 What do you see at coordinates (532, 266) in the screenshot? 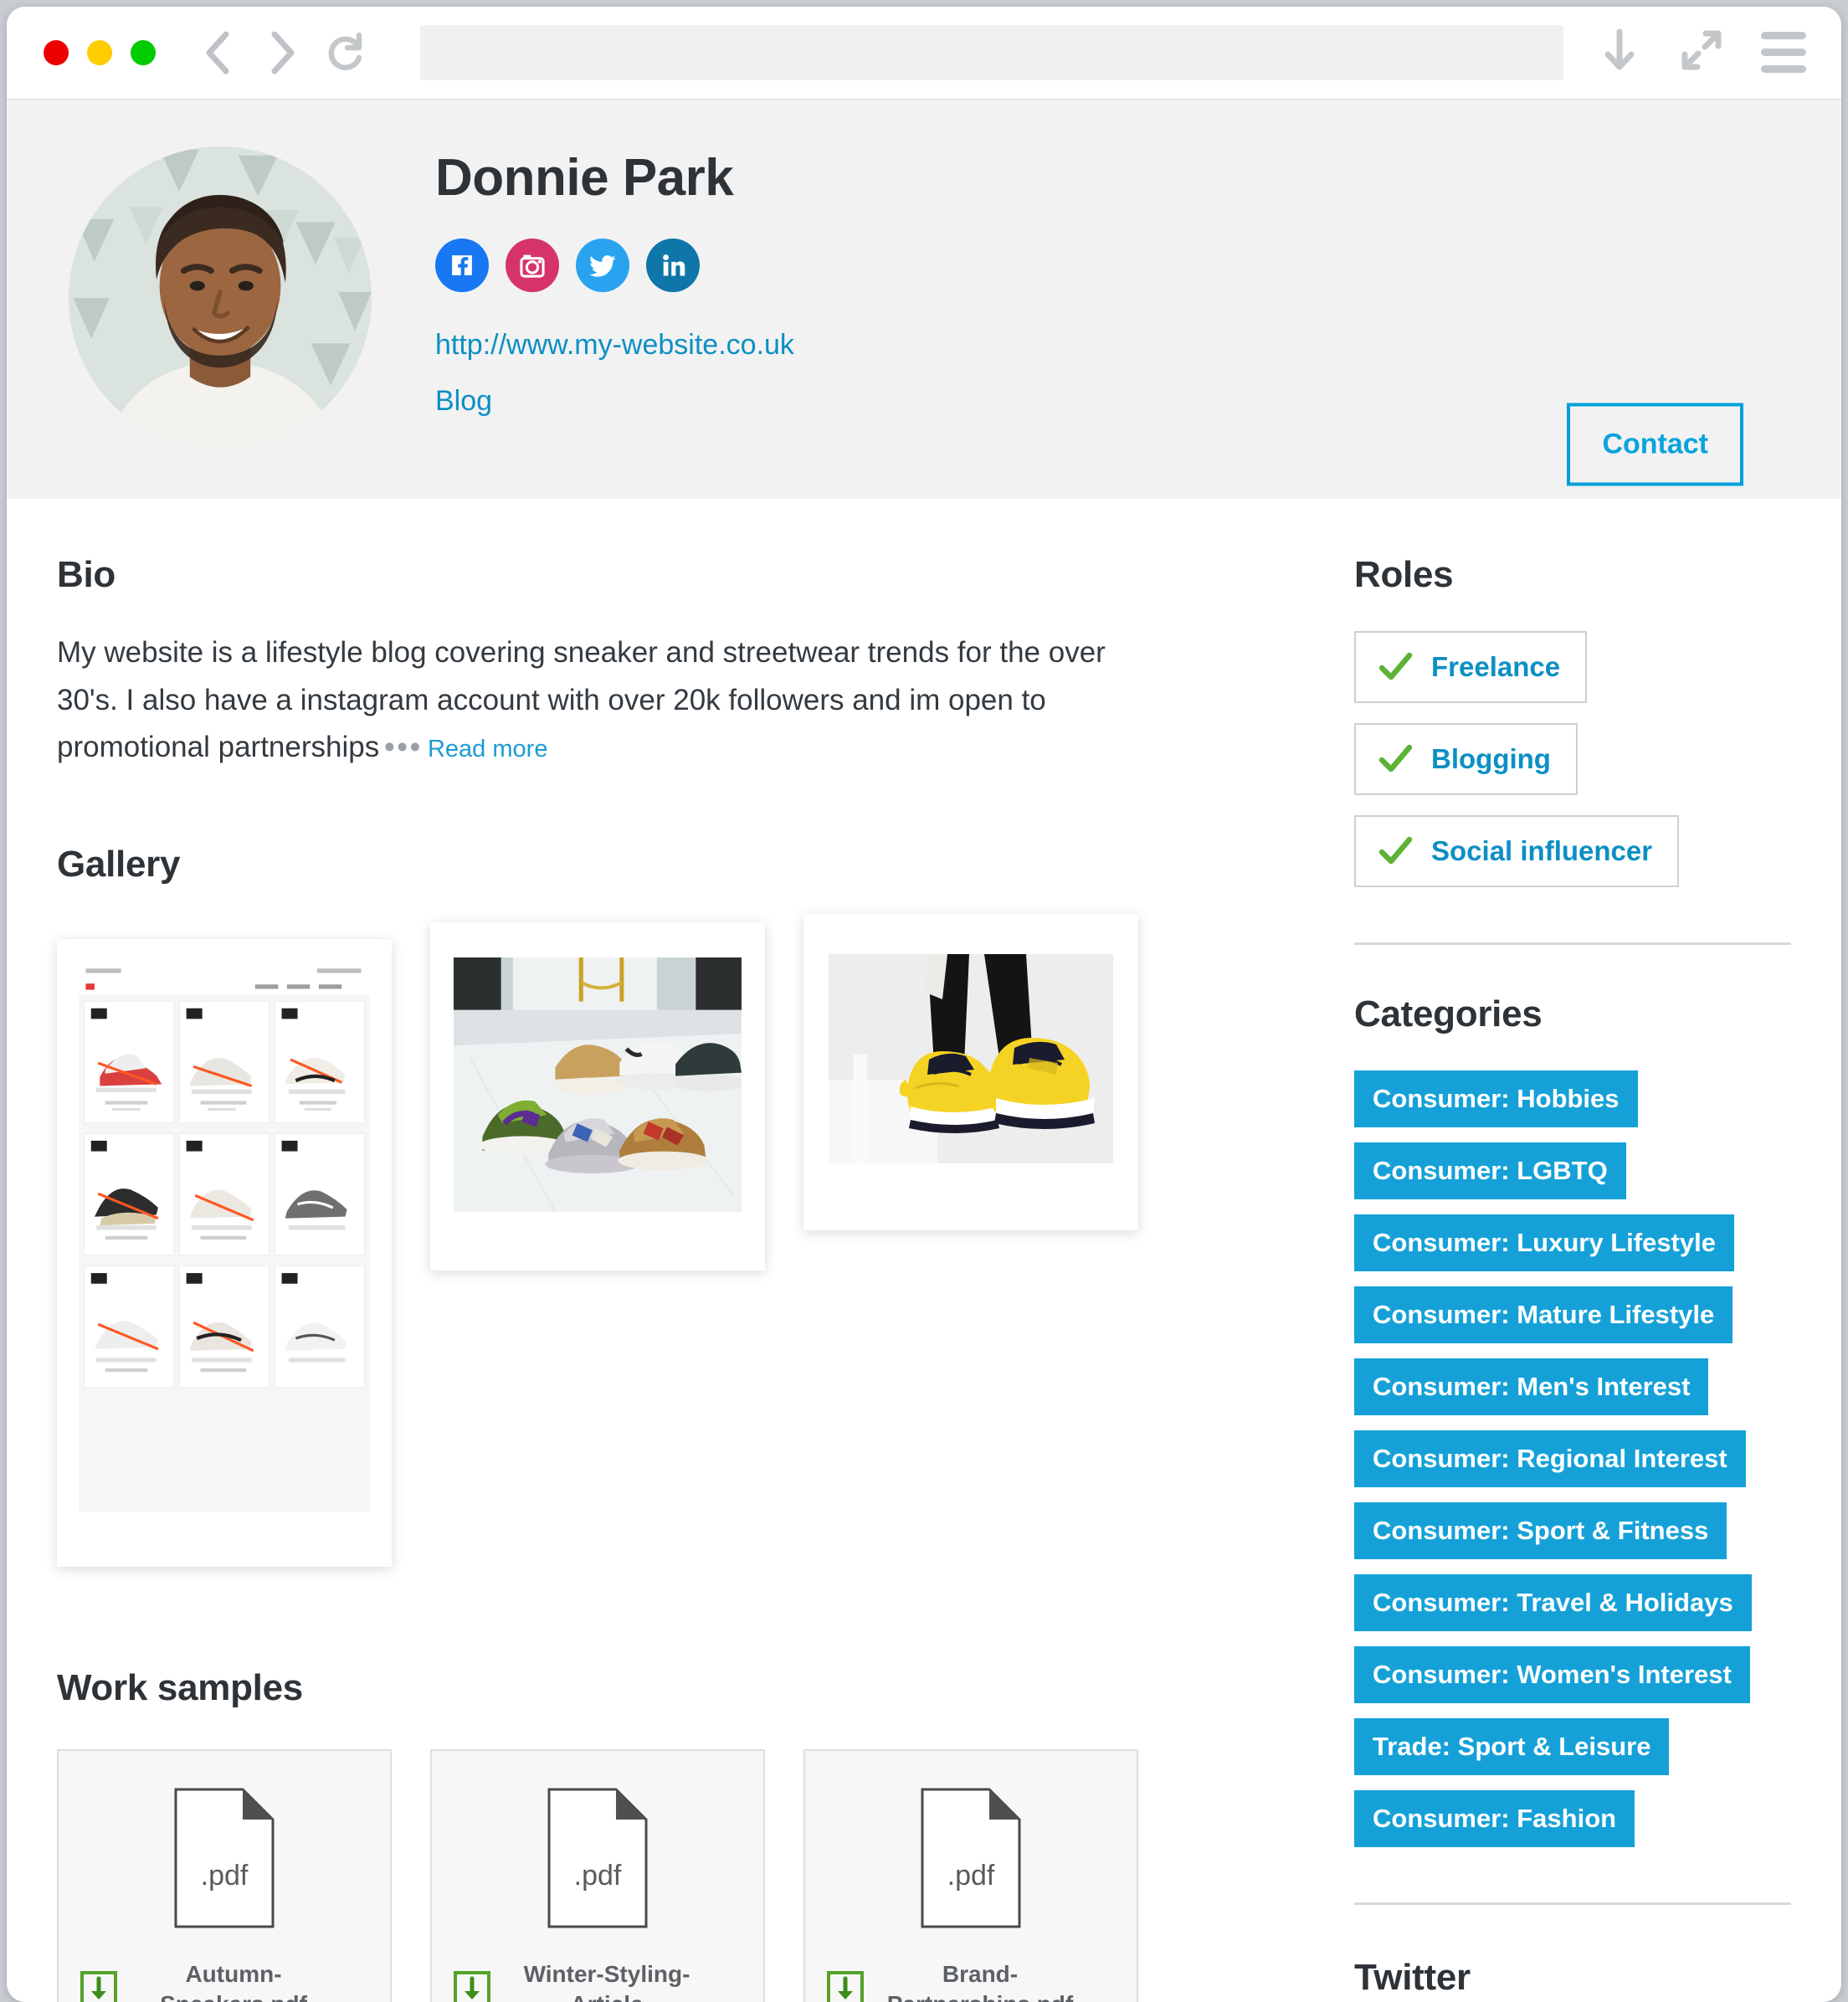
I see `social-link-instagram` at bounding box center [532, 266].